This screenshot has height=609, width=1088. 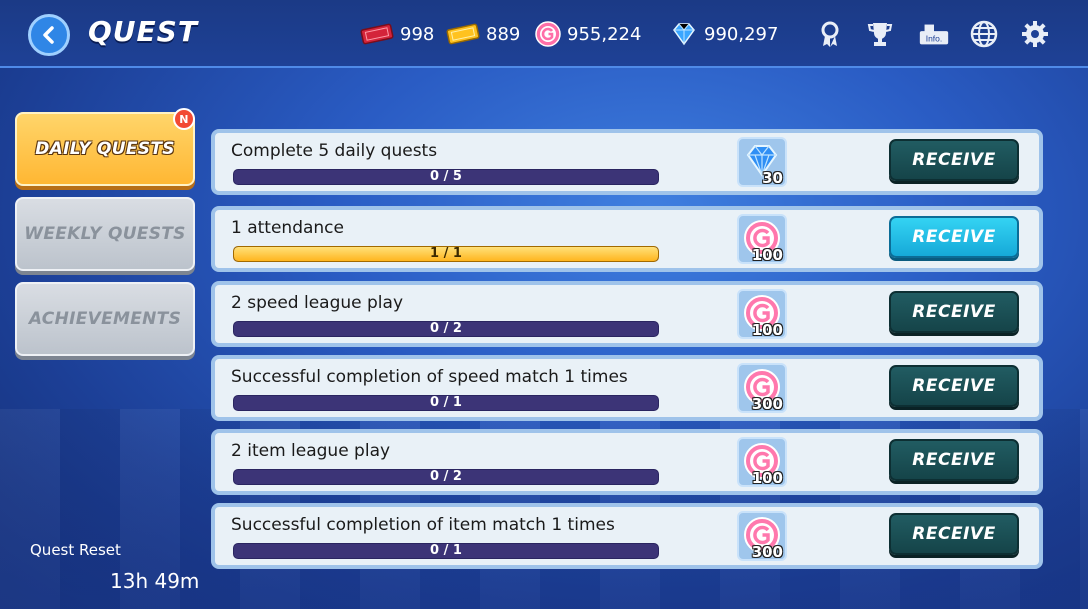 What do you see at coordinates (143, 31) in the screenshot?
I see `page-title: QUEST` at bounding box center [143, 31].